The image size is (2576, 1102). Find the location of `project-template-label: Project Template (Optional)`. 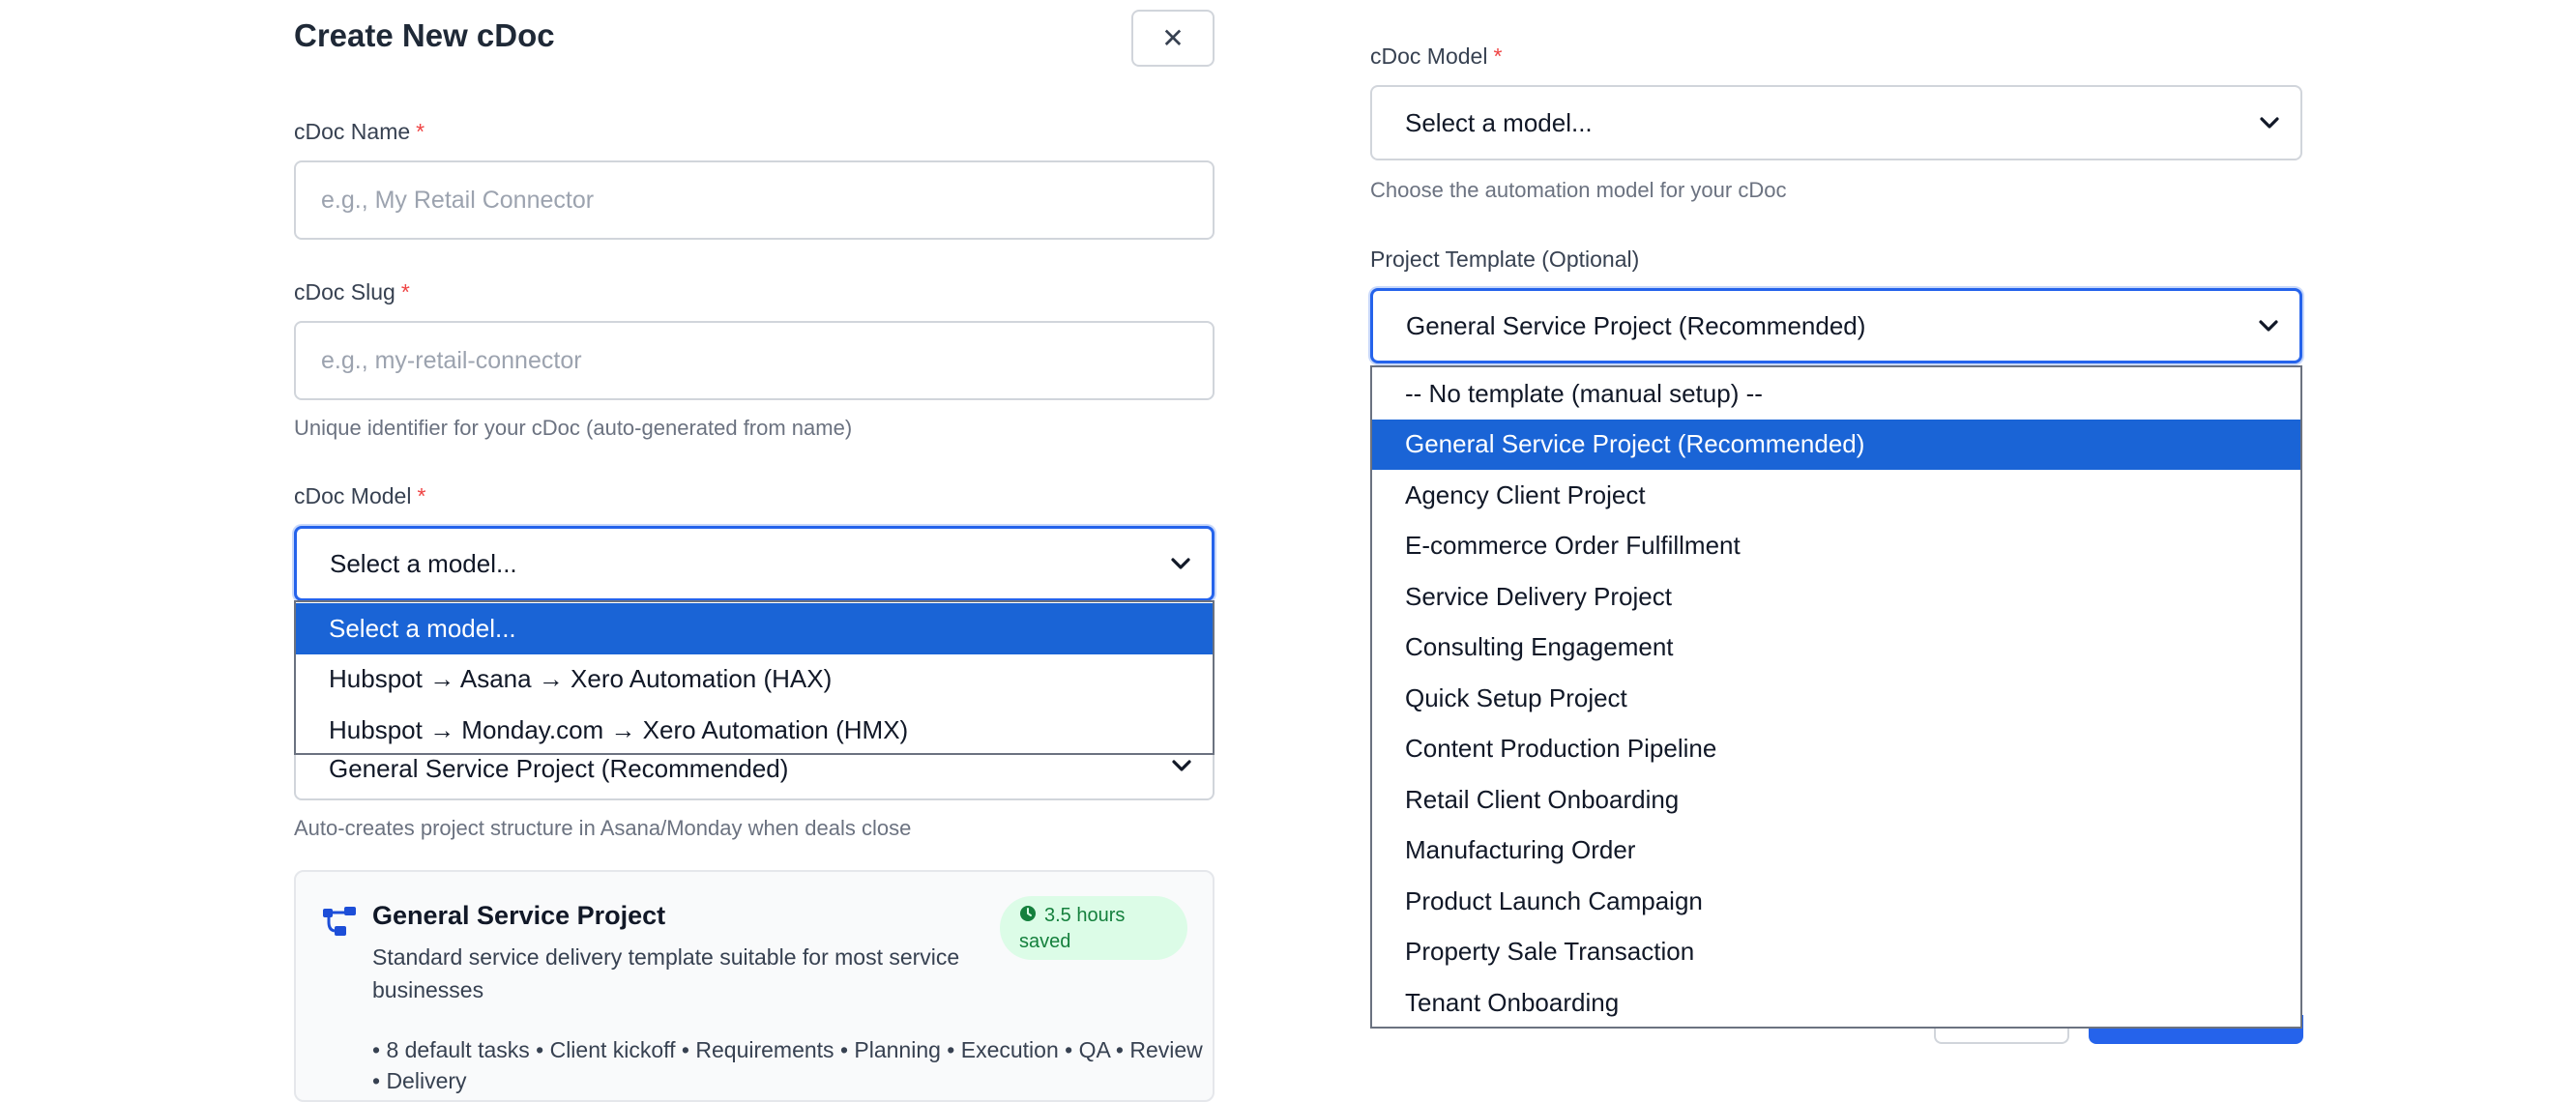

project-template-label: Project Template (Optional) is located at coordinates (1505, 259).